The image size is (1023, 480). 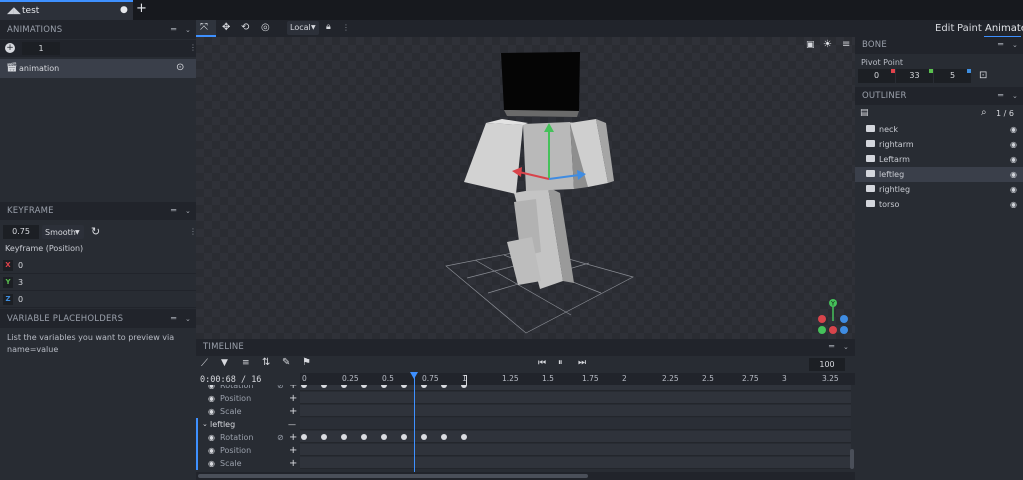 What do you see at coordinates (266, 362) in the screenshot?
I see `sort-icon: ⇅` at bounding box center [266, 362].